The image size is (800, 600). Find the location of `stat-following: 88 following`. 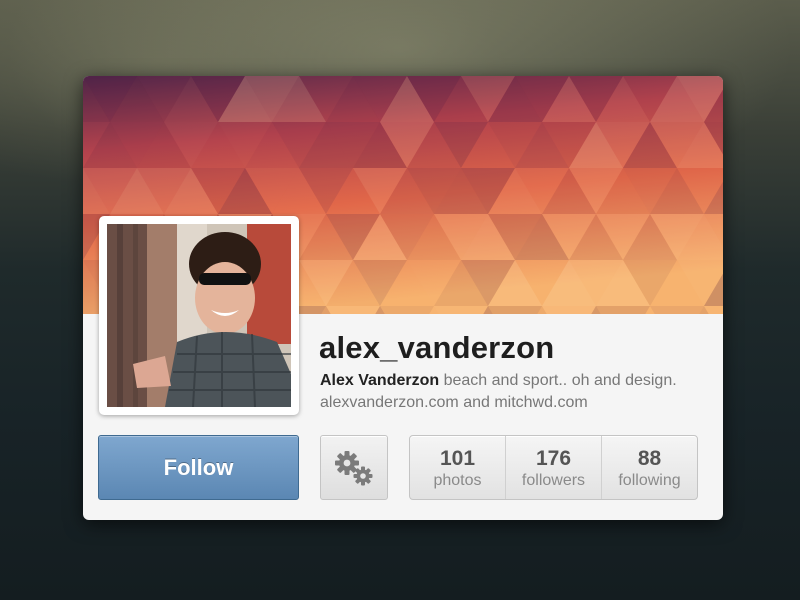

stat-following: 88 following is located at coordinates (649, 467).